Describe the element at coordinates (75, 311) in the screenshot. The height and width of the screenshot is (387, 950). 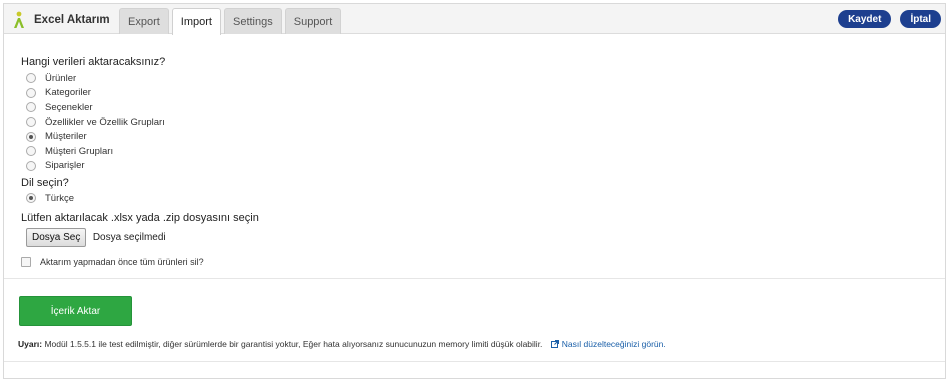
I see `import-content-button: İçerik Aktar` at that location.